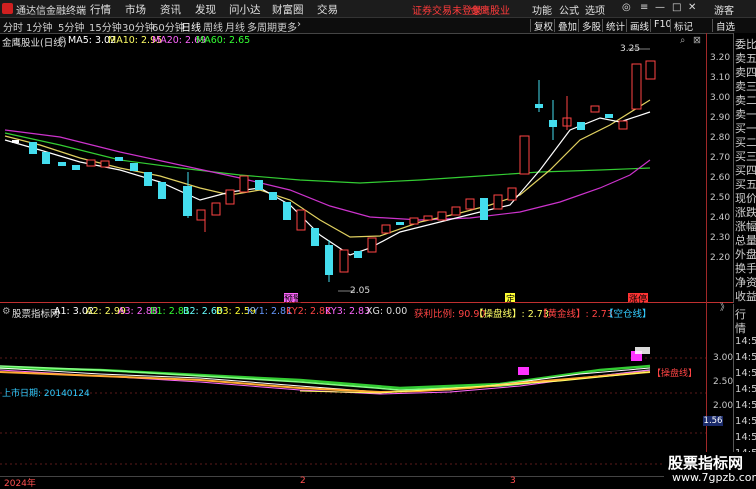 This screenshot has width=756, height=489. What do you see at coordinates (675, 374) in the screenshot?
I see `inline-caopanxian-label: 【操盘线】` at bounding box center [675, 374].